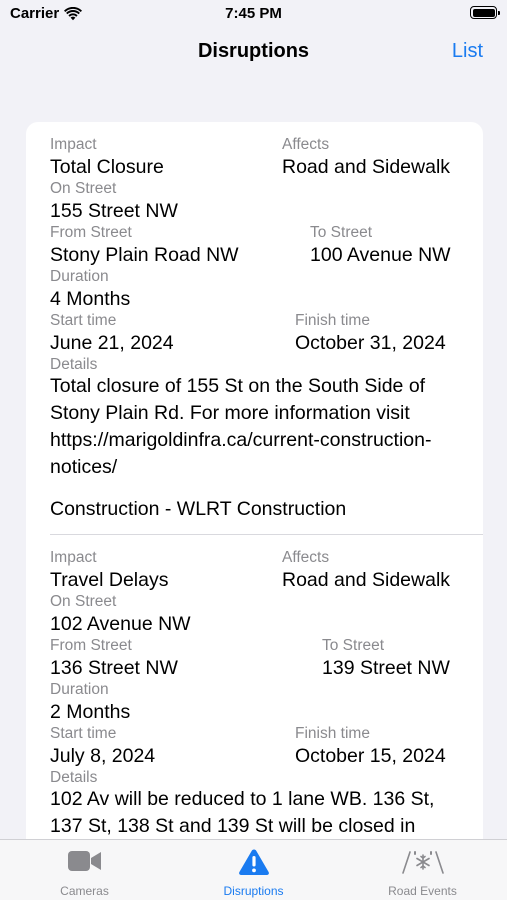 The image size is (507, 900). What do you see at coordinates (84, 861) in the screenshot?
I see `video-camera-icon` at bounding box center [84, 861].